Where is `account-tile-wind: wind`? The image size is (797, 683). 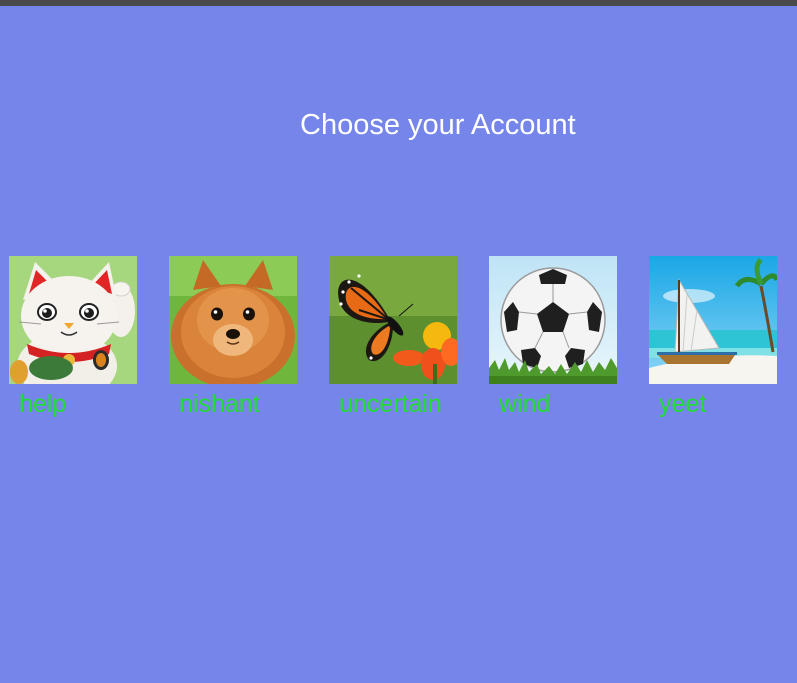 account-tile-wind: wind is located at coordinates (564, 338).